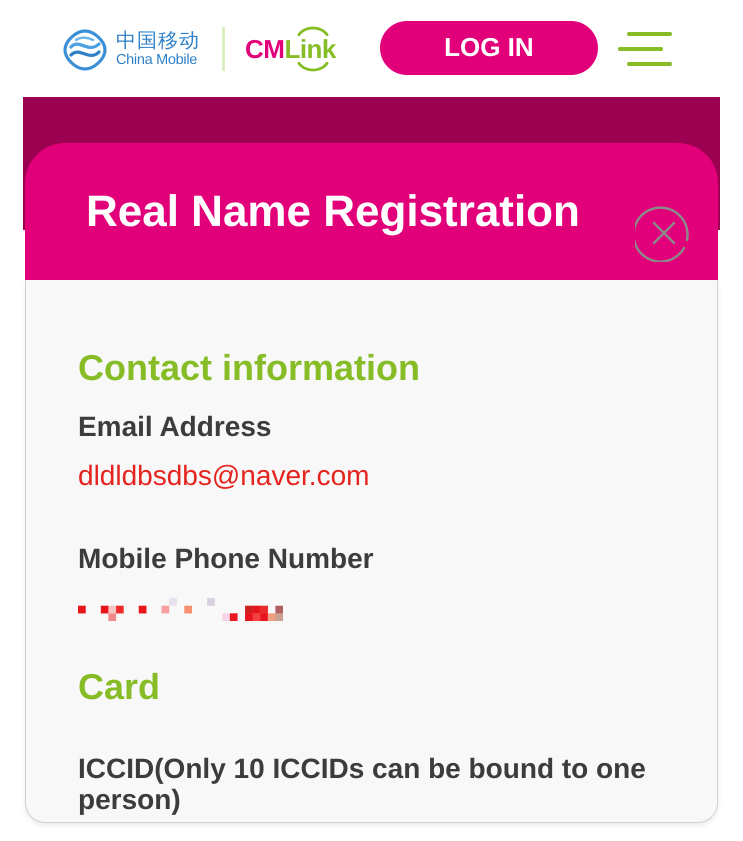 The image size is (743, 841). I want to click on login-button: LOG IN, so click(489, 47).